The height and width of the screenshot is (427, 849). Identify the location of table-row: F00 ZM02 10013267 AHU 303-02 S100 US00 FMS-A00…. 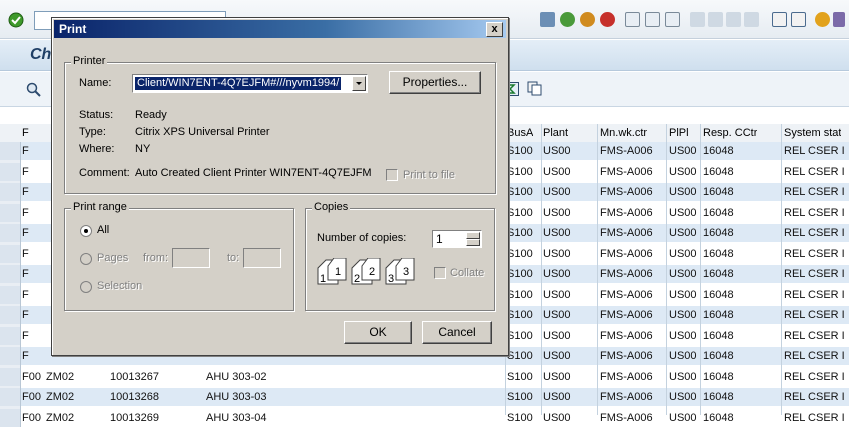
(424, 376).